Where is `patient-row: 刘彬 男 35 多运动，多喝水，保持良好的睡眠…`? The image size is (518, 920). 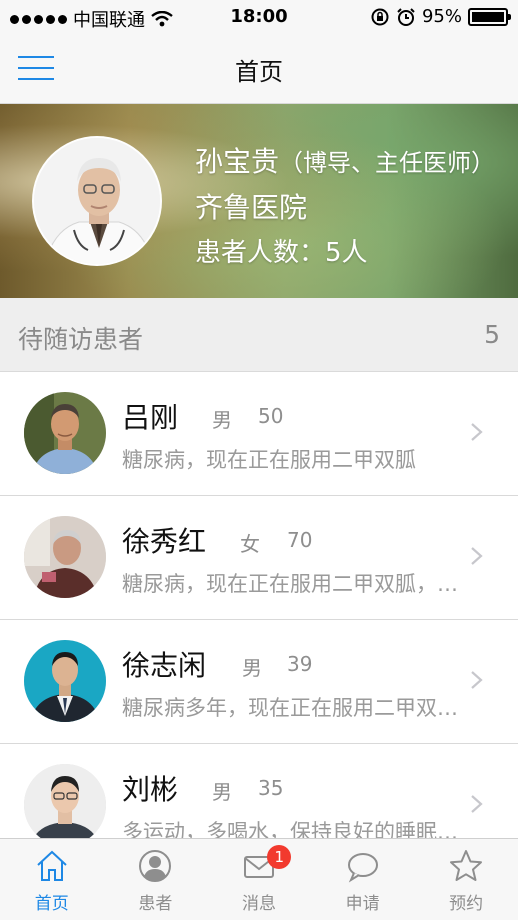
patient-row: 刘彬 男 35 多运动，多喝水，保持良好的睡眠… is located at coordinates (259, 791).